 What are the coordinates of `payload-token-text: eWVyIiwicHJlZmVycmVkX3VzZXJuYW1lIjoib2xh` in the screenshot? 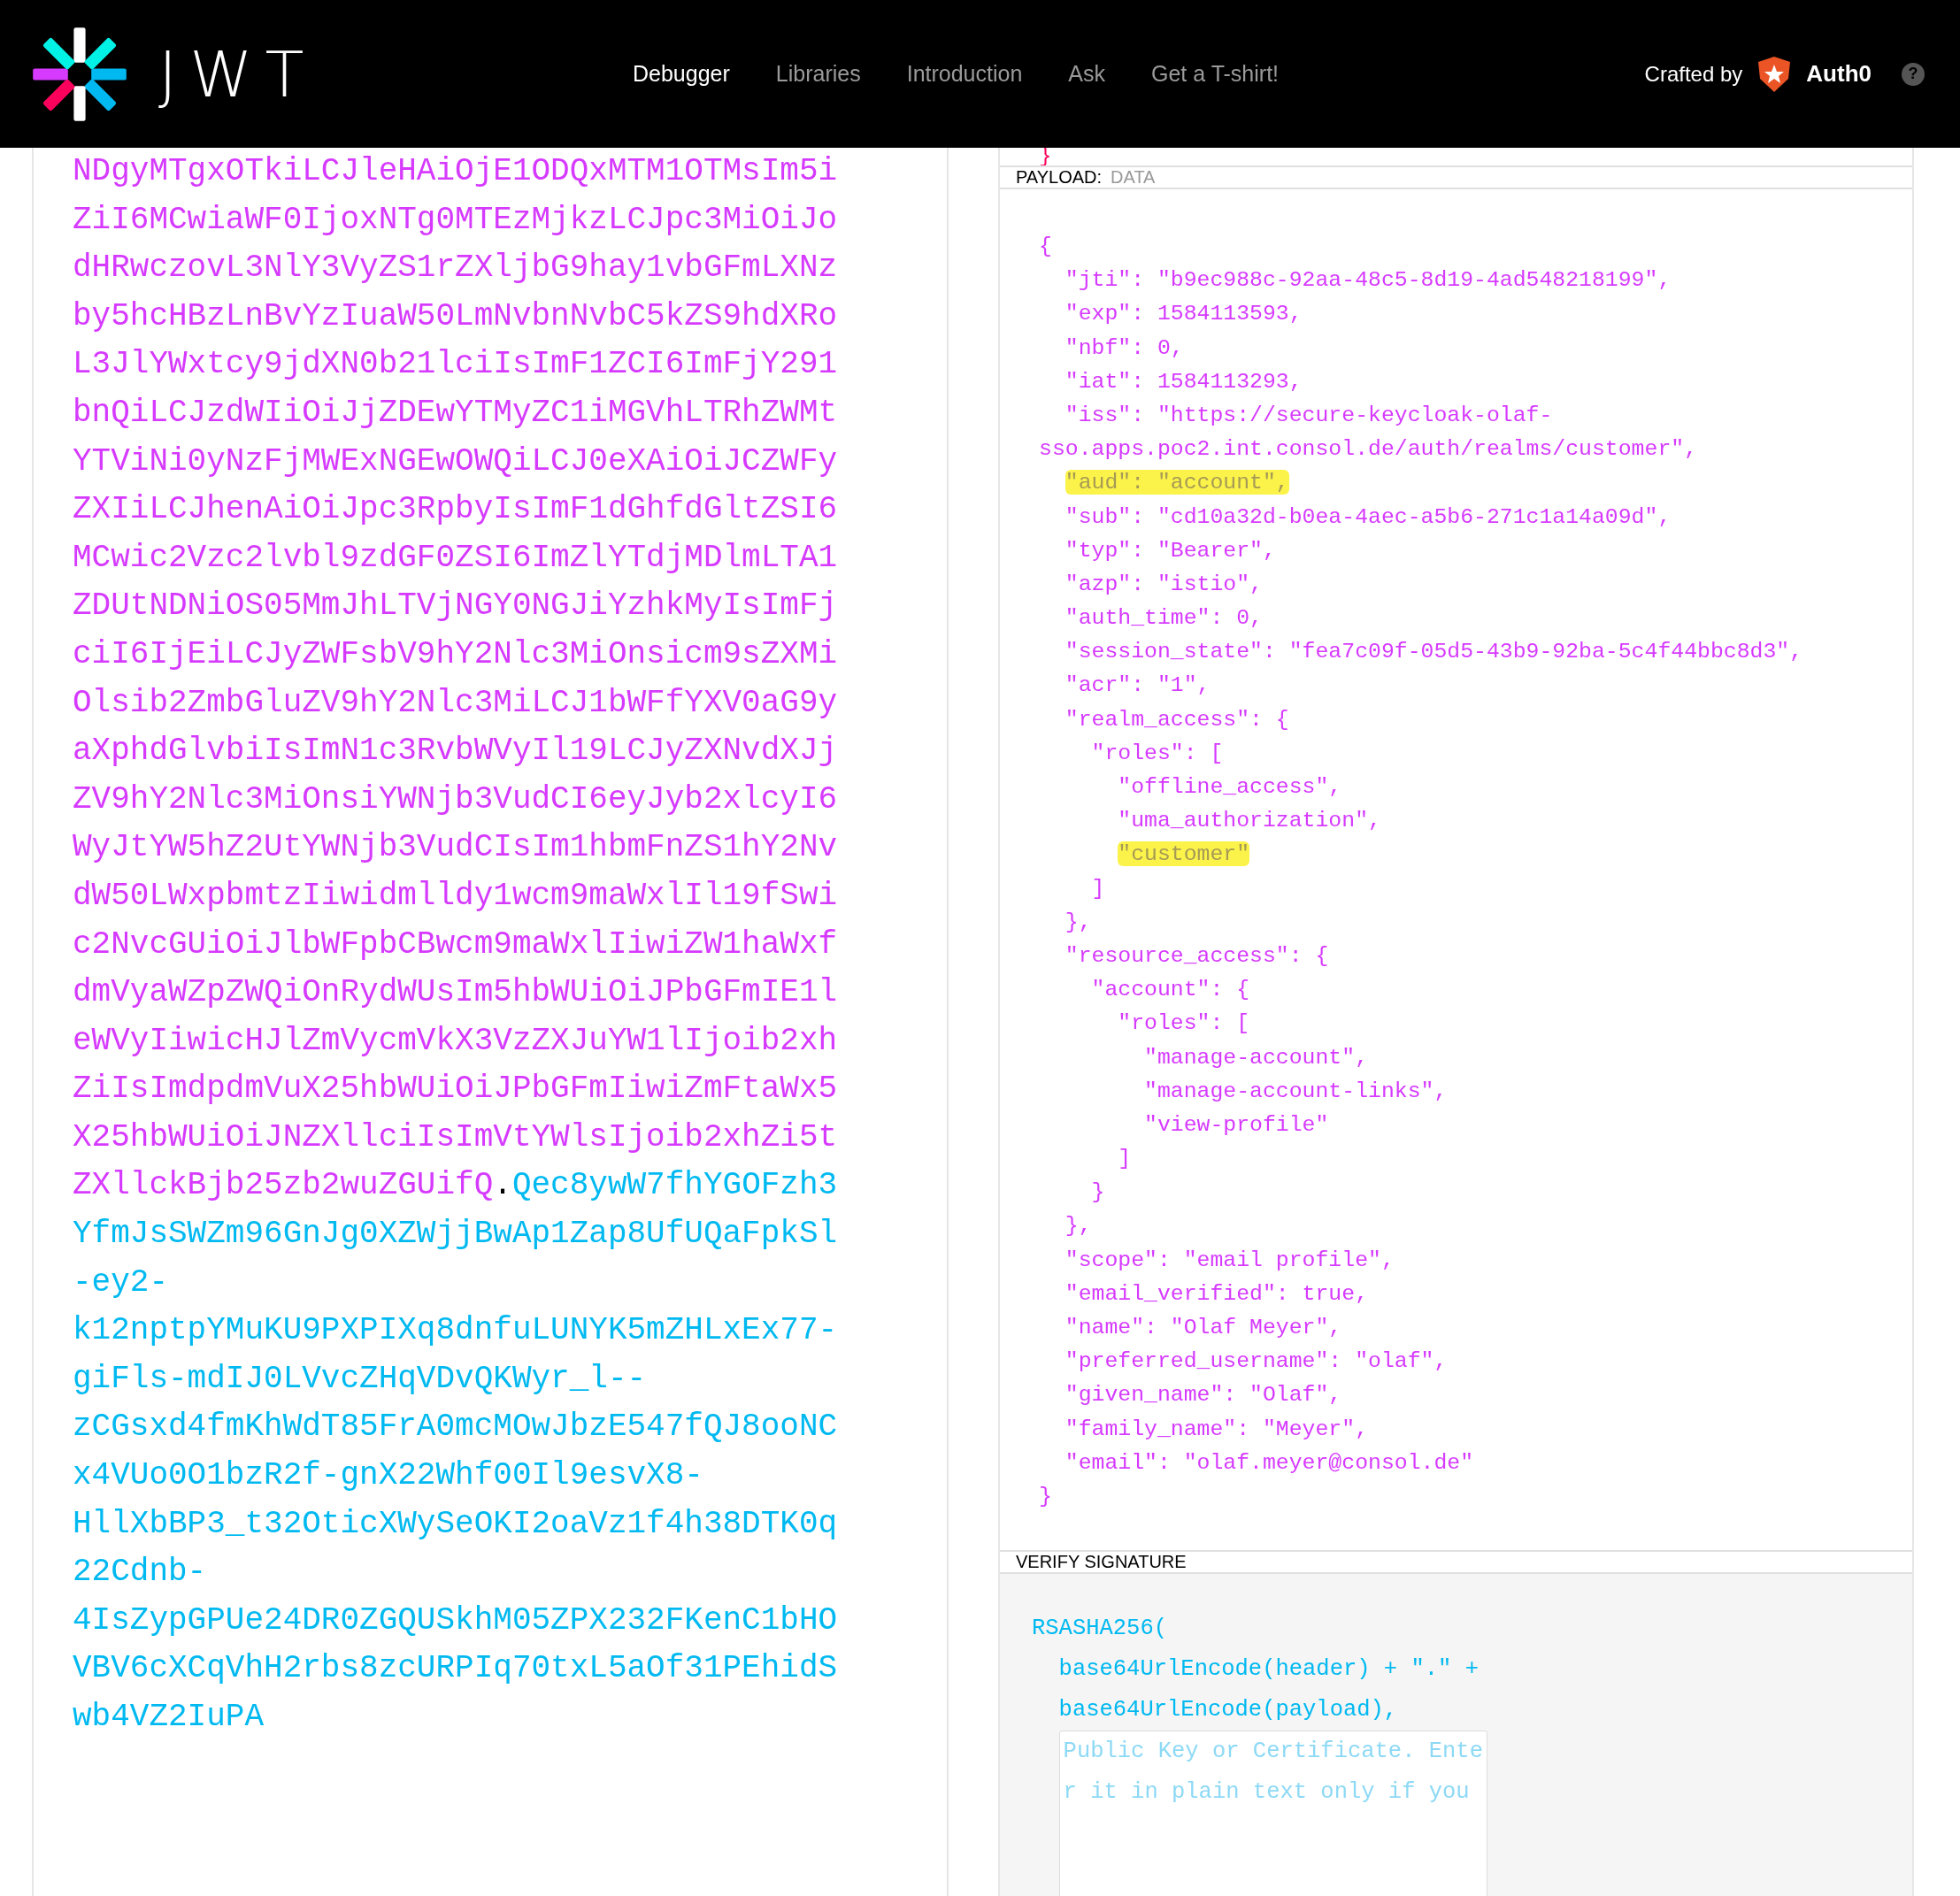 It's located at (456, 1041).